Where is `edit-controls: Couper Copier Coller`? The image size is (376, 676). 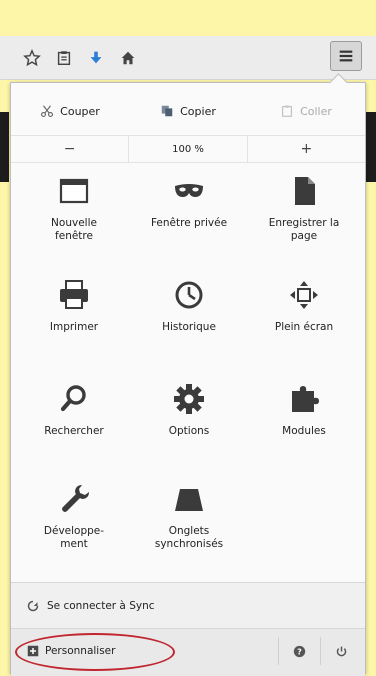
edit-controls: Couper Copier Coller is located at coordinates (188, 111).